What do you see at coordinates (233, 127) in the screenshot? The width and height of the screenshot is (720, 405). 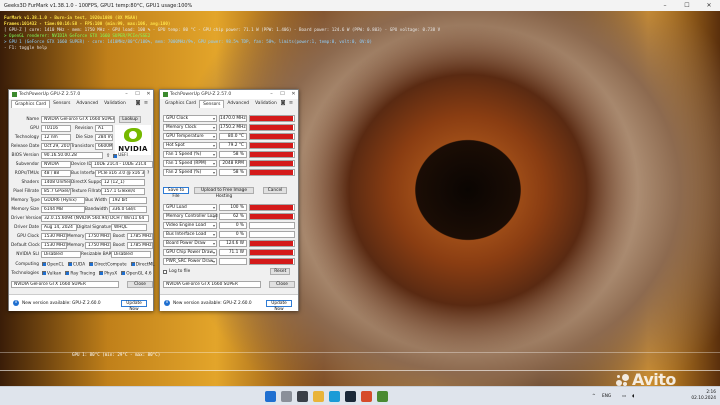 I see `sensor-value: 1750.2 MHz` at bounding box center [233, 127].